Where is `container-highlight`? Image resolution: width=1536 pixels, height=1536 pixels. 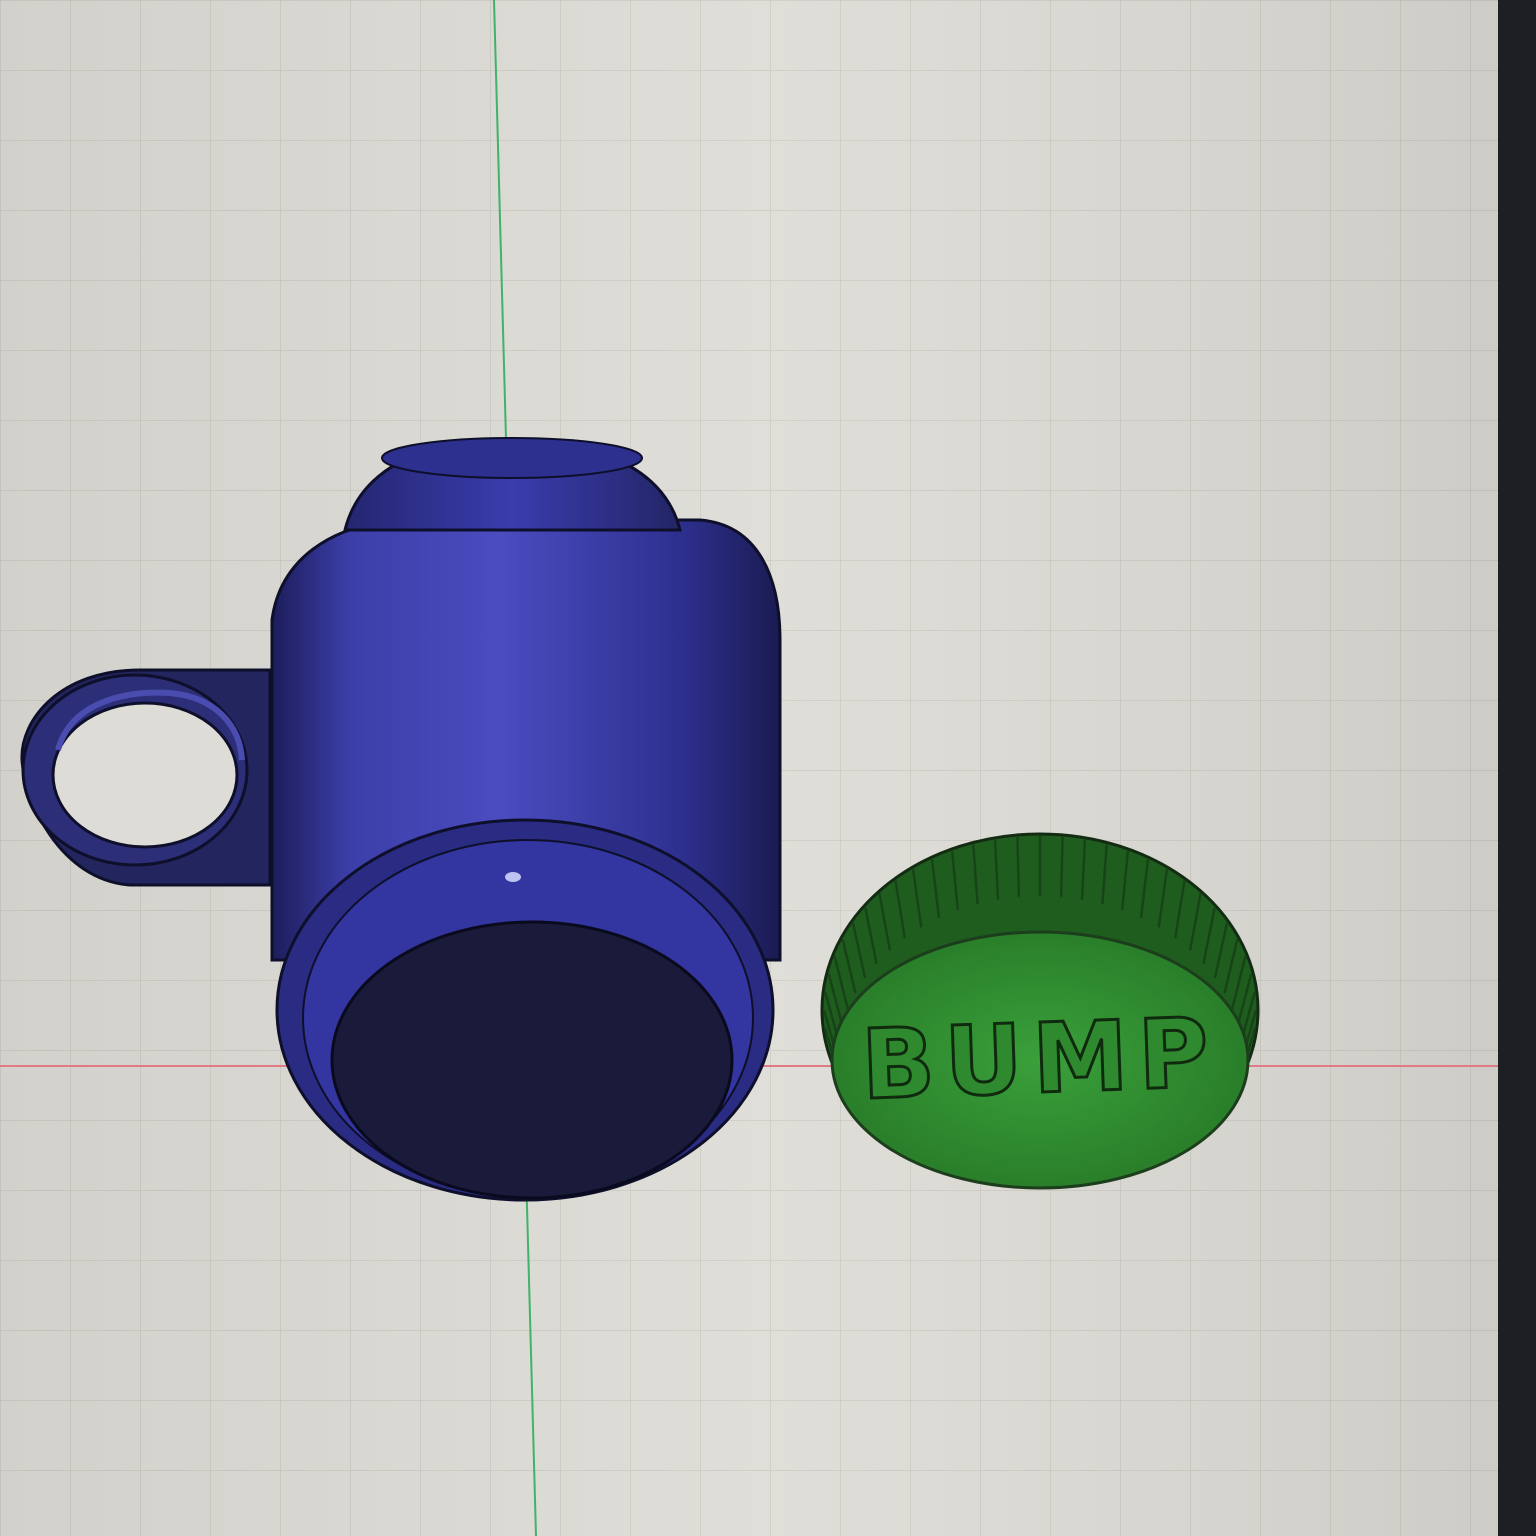 container-highlight is located at coordinates (513, 877).